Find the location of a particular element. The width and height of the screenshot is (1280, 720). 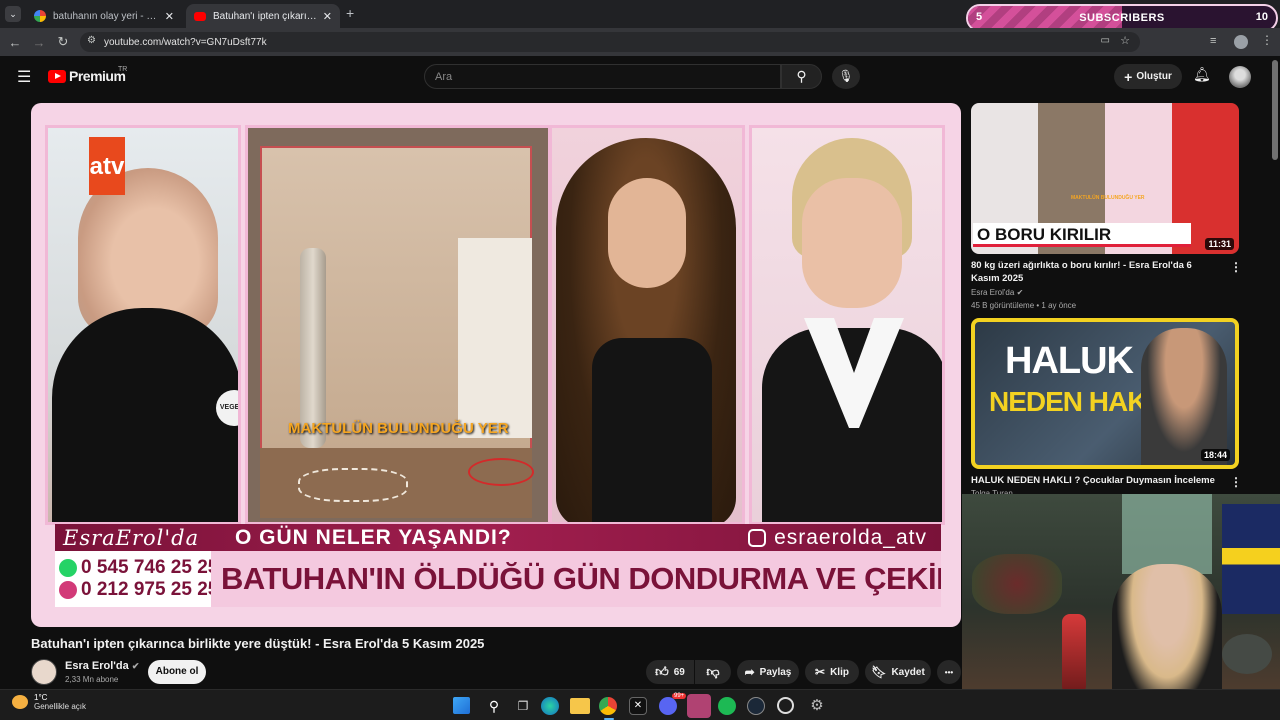

related-thumbnail: HALUK NEDEN HAKLI? 18:44 is located at coordinates (1105, 393).